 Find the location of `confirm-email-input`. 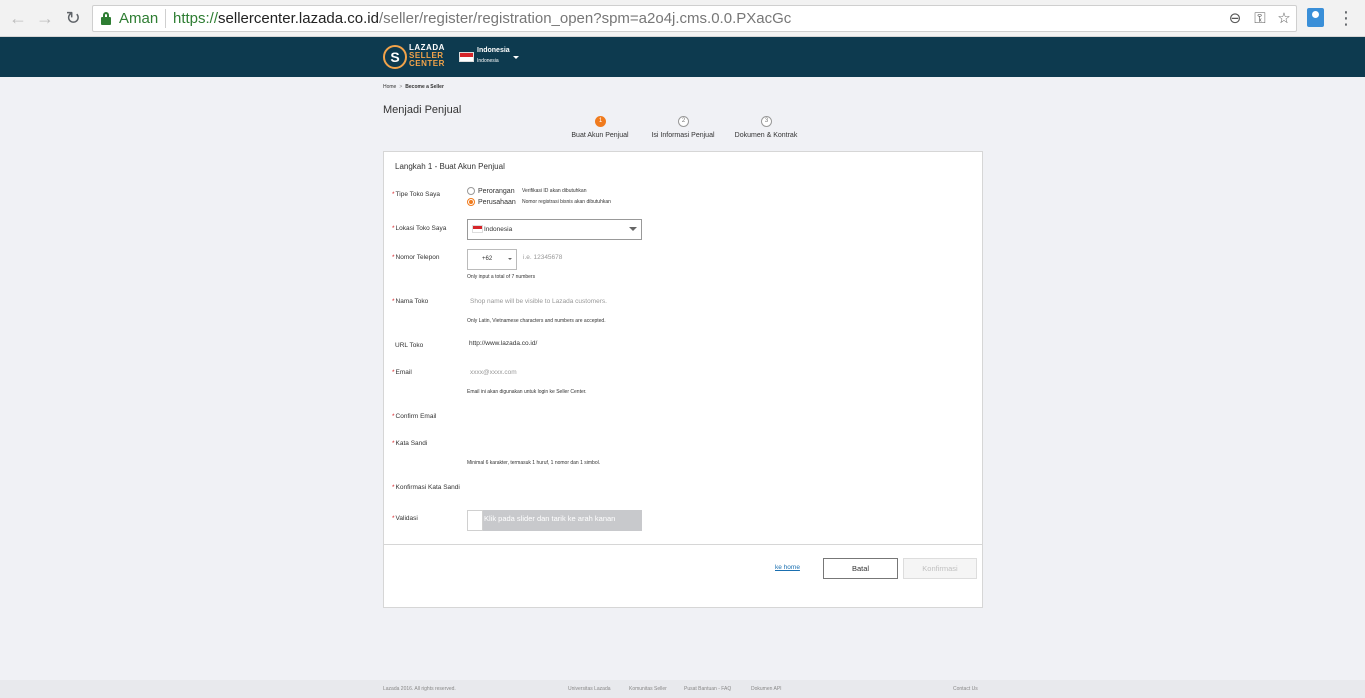

confirm-email-input is located at coordinates (554, 416).